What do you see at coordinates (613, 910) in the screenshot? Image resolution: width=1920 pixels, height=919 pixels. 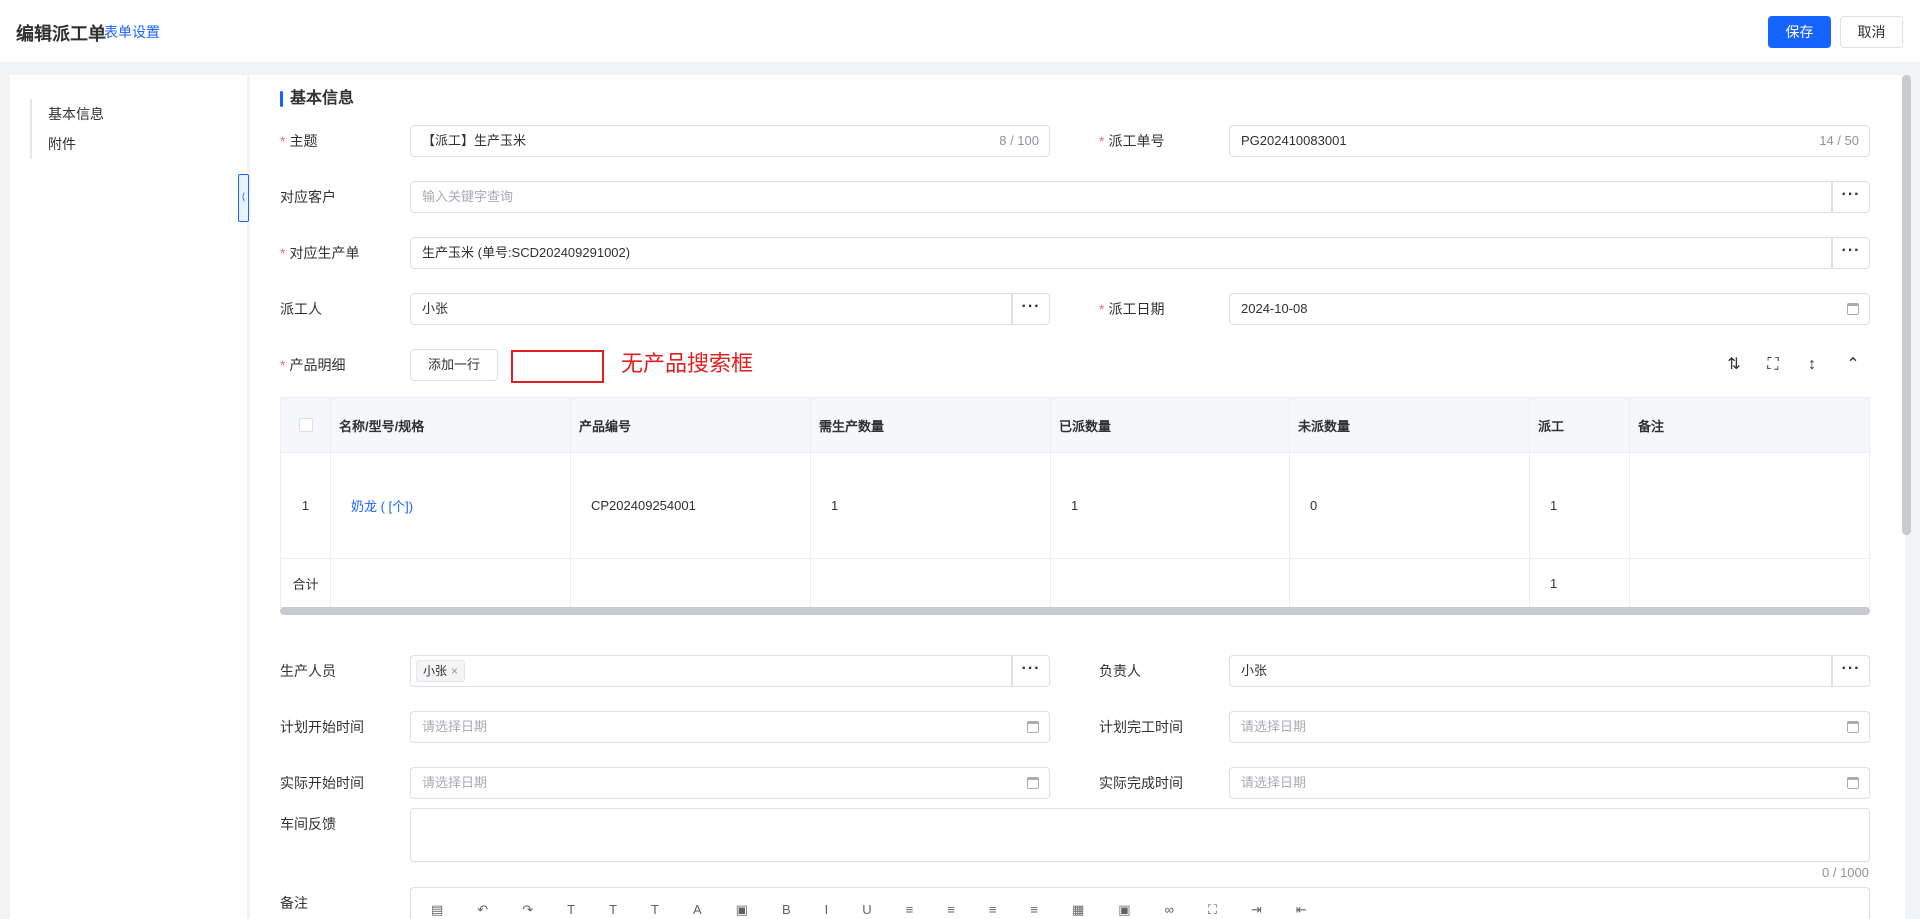 I see `font-size-icon: T` at bounding box center [613, 910].